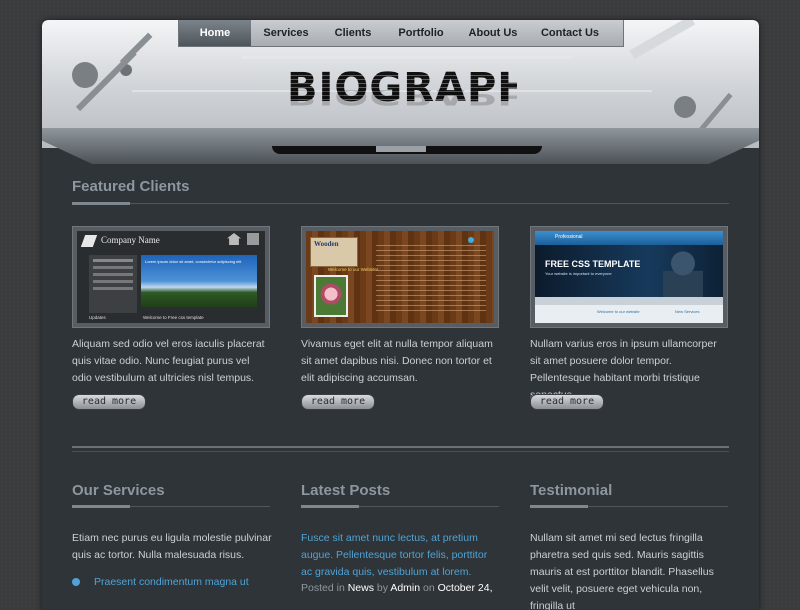  What do you see at coordinates (326, 244) in the screenshot?
I see `thumb2-brand: Wooden` at bounding box center [326, 244].